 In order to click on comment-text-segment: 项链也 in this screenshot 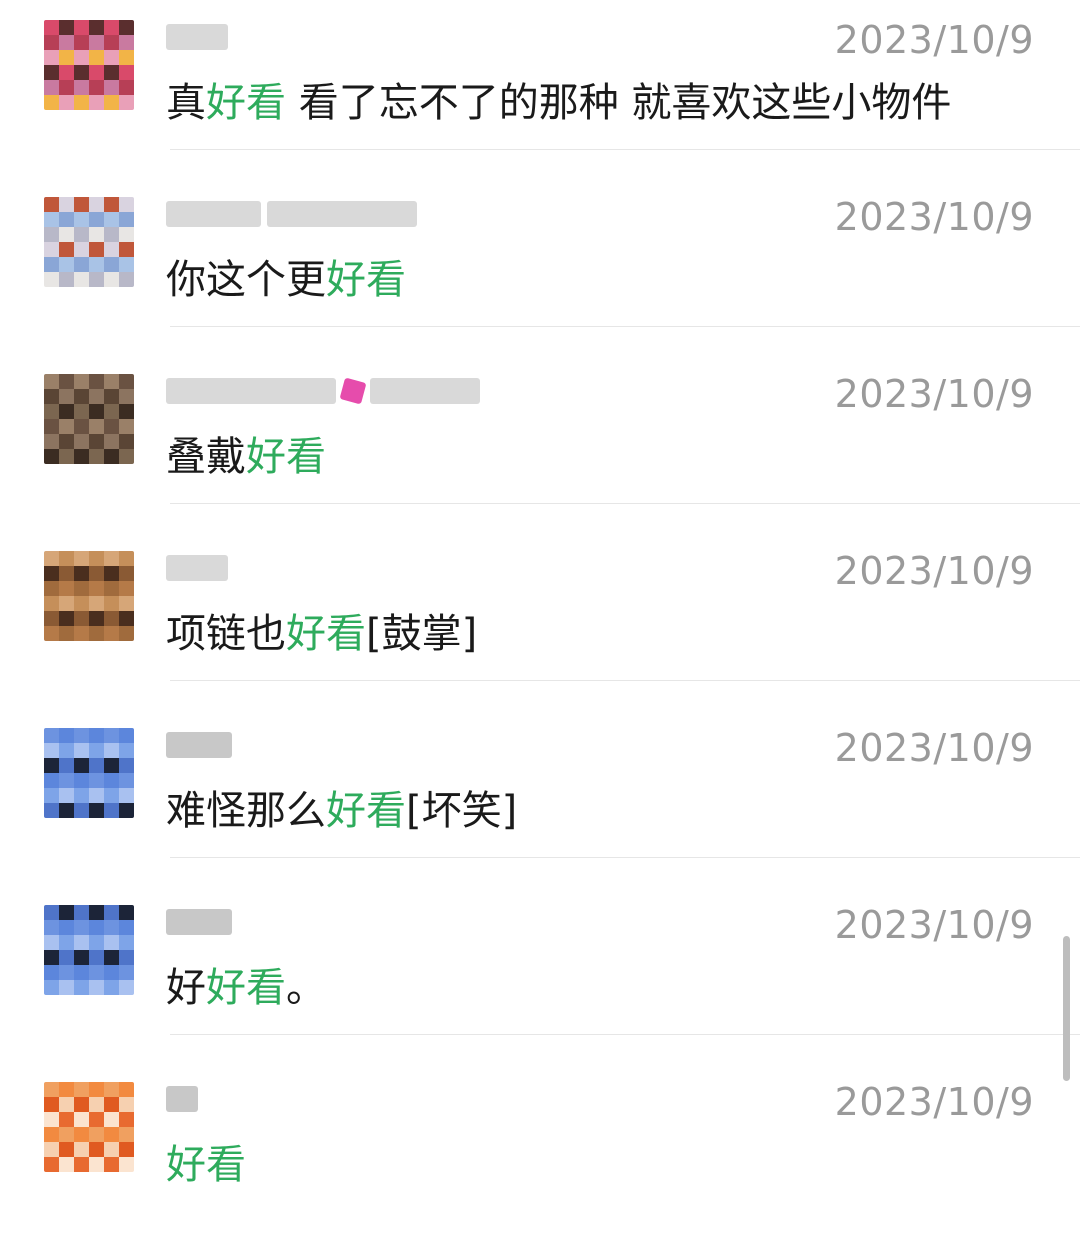, I will do `click(226, 634)`.